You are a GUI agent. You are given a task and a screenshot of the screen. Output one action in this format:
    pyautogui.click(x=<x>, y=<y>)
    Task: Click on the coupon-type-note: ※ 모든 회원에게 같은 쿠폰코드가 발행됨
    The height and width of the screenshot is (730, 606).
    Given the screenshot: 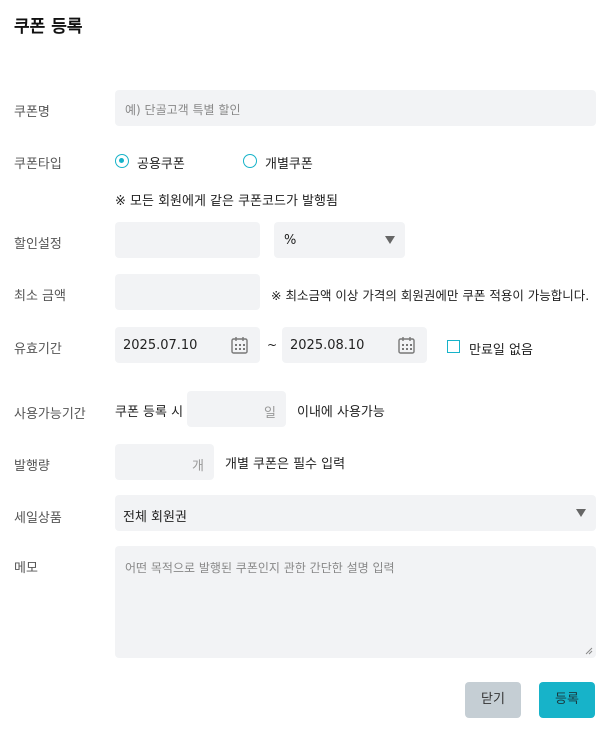 What is the action you would take?
    pyautogui.click(x=226, y=201)
    